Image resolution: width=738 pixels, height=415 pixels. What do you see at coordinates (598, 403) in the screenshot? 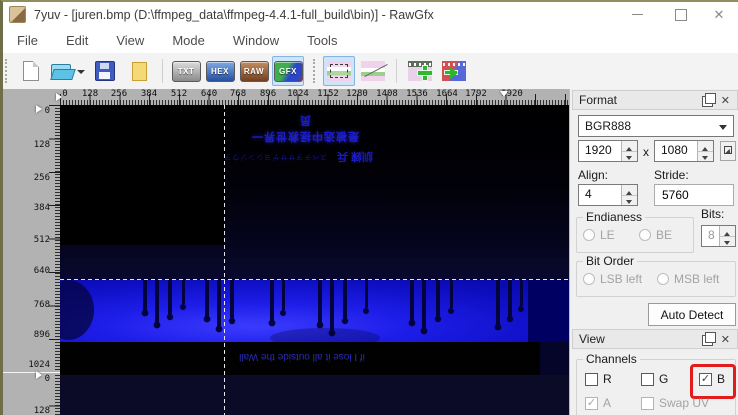
I see `channel-a-checkbox: ✓ A` at bounding box center [598, 403].